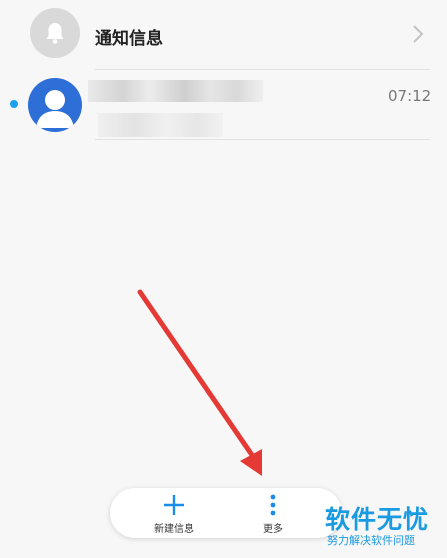 Image resolution: width=447 pixels, height=558 pixels. I want to click on watermark-subtitle: 努力解决软件问题, so click(371, 540).